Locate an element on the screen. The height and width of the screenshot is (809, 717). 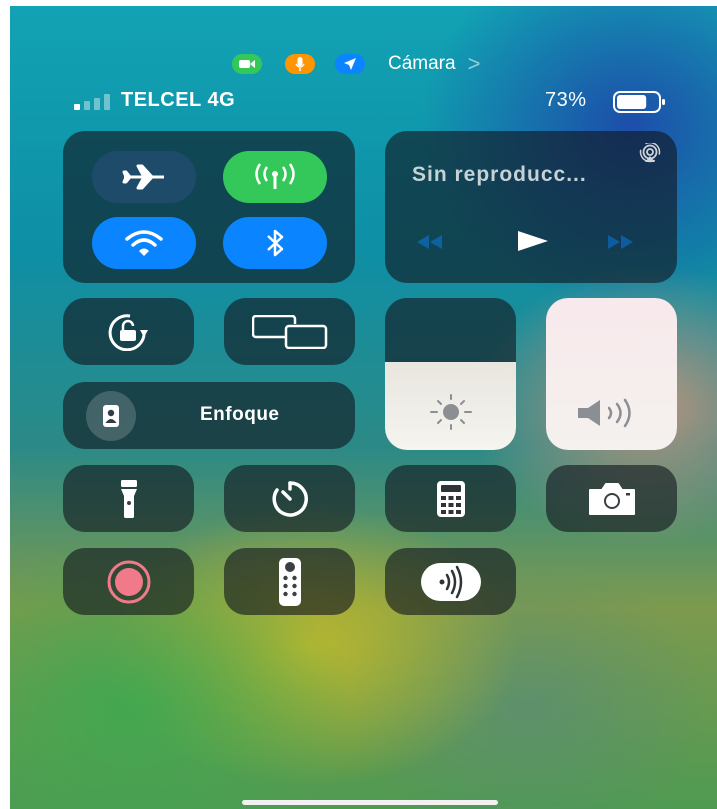
fast-forward-icon is located at coordinates (621, 242).